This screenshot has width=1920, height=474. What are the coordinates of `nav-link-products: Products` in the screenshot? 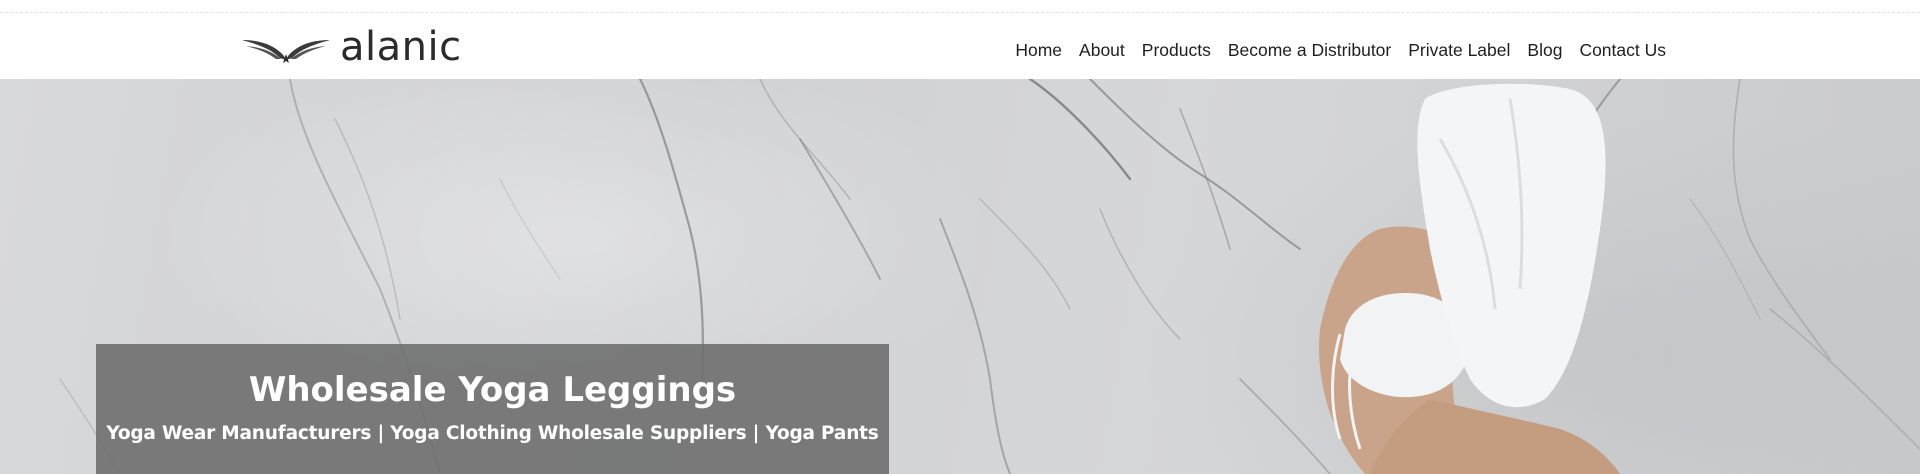 It's located at (1176, 50).